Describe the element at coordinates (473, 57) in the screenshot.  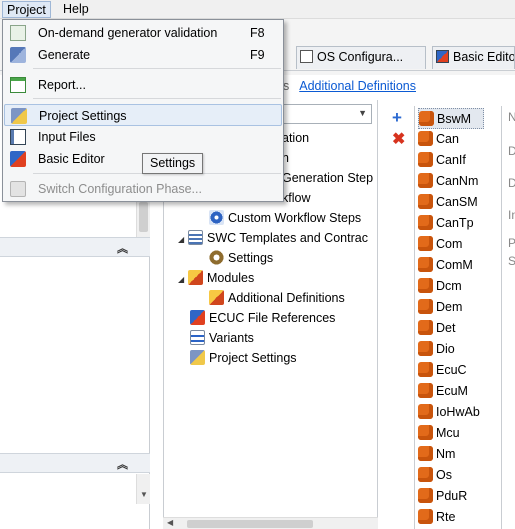
I see `tab-basic-editor: Basic Edito` at that location.